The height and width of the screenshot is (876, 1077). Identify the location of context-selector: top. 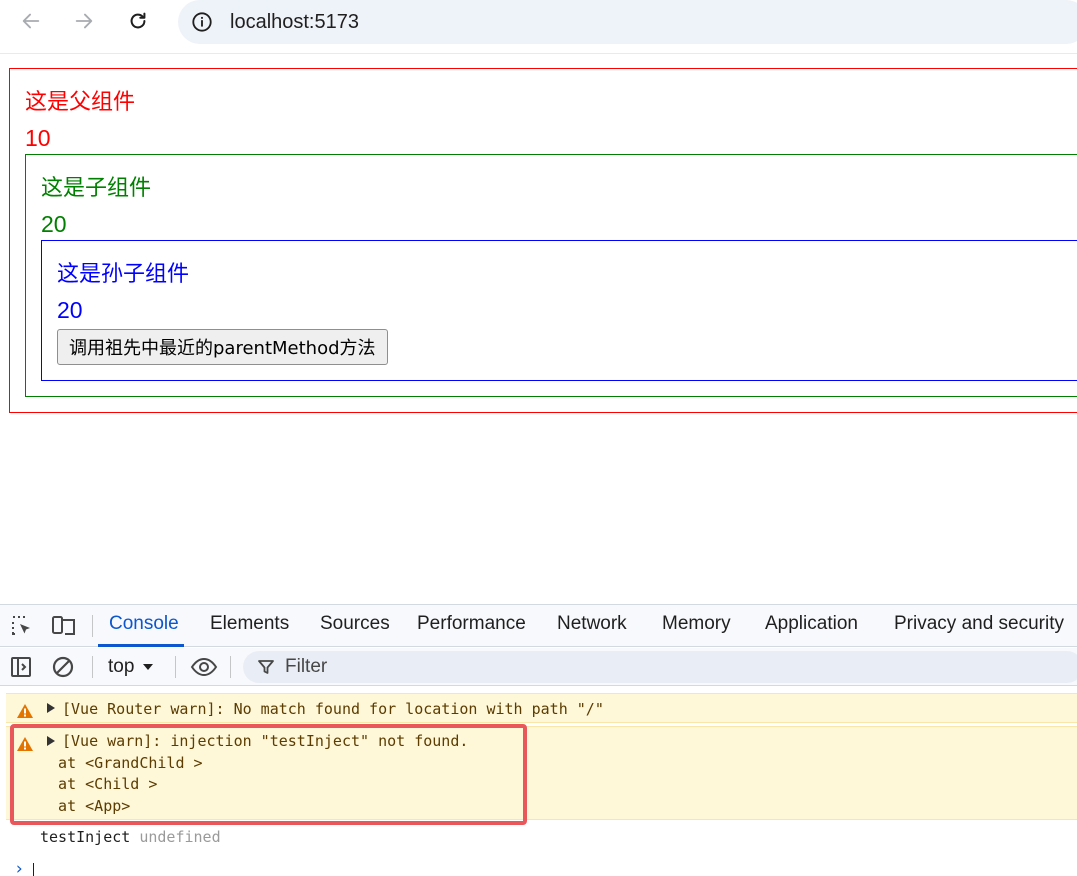
(131, 667).